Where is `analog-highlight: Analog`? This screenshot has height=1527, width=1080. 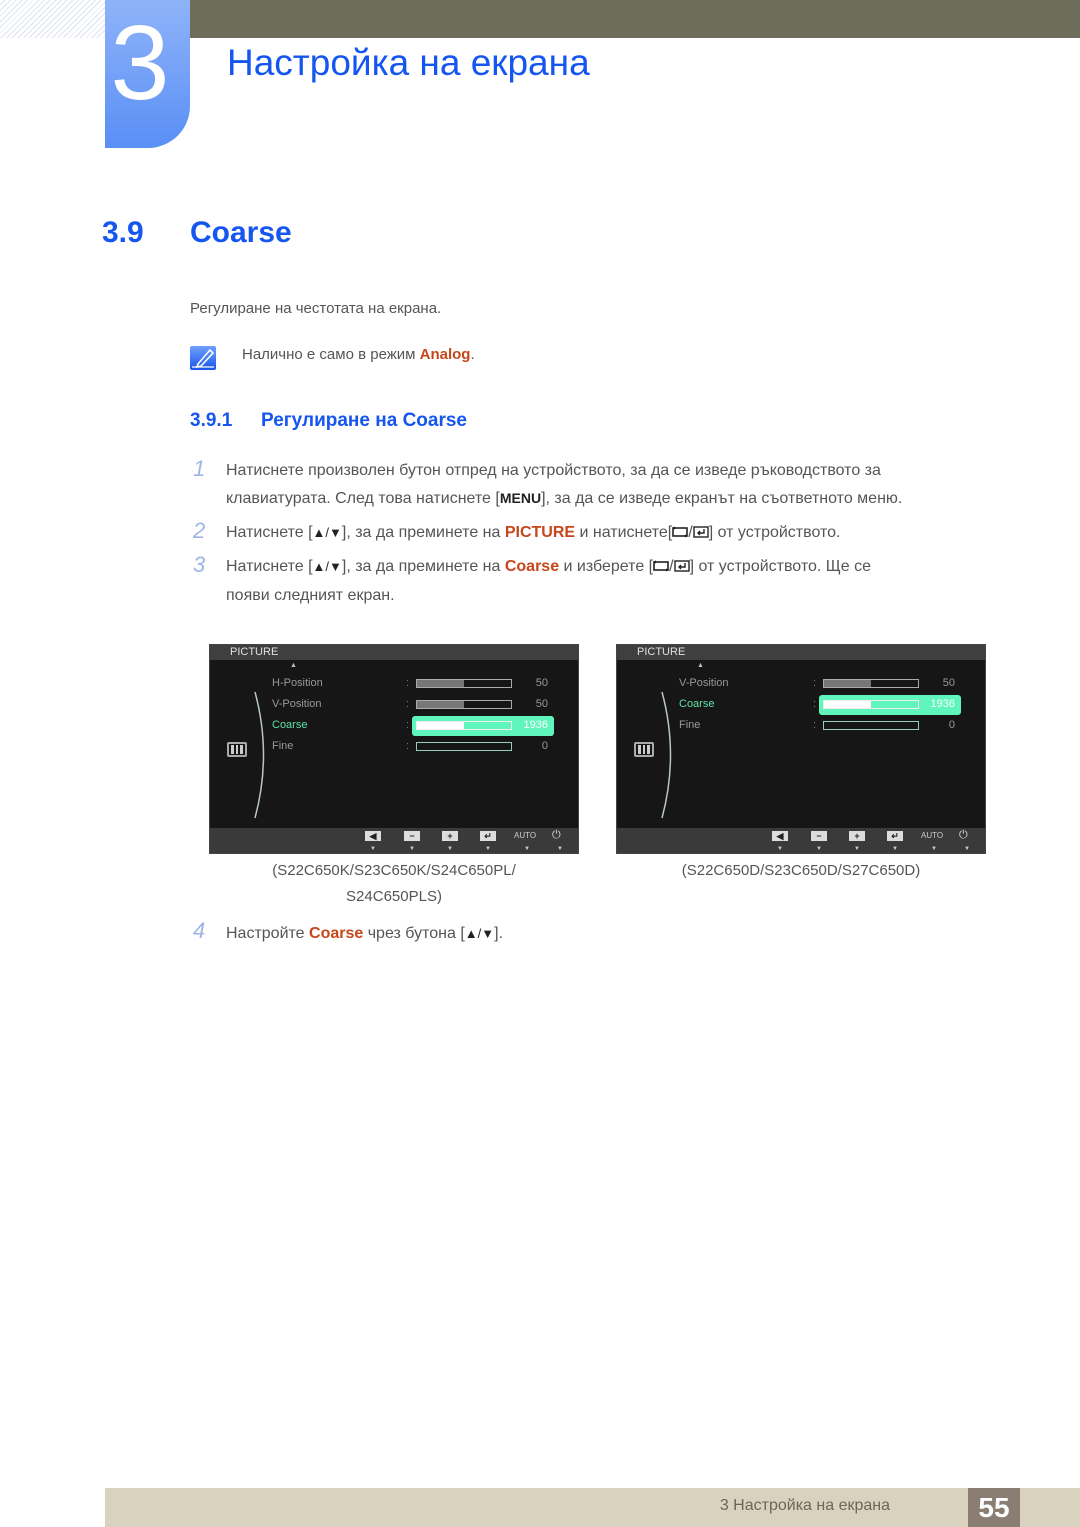
analog-highlight: Analog is located at coordinates (445, 354).